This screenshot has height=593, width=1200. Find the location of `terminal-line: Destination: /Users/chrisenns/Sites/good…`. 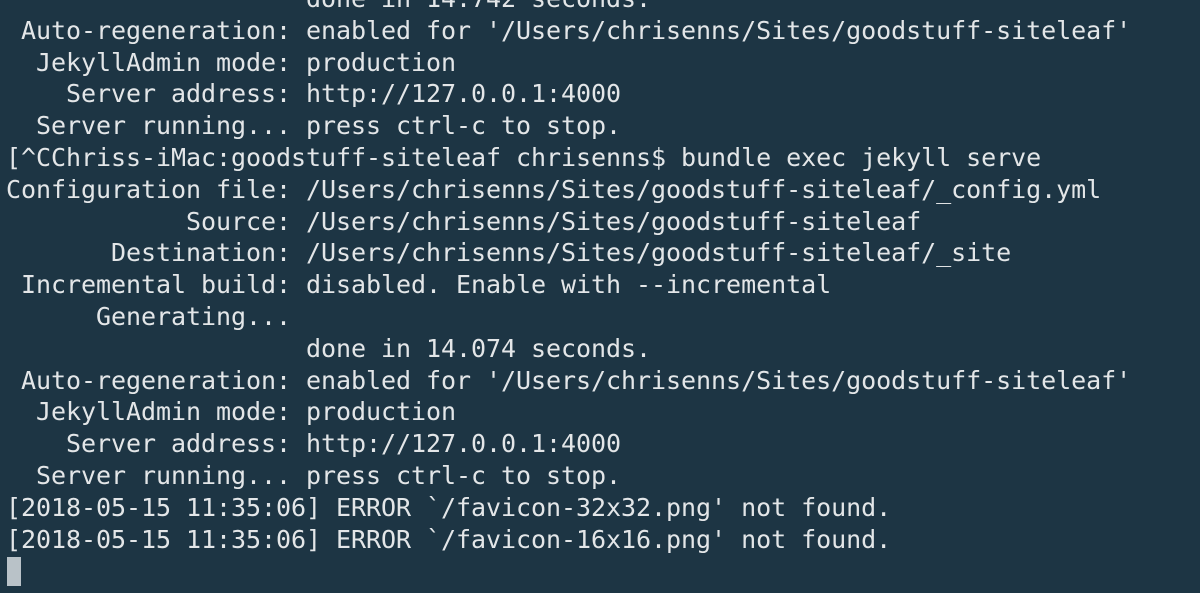

terminal-line: Destination: /Users/chrisenns/Sites/good… is located at coordinates (509, 253).